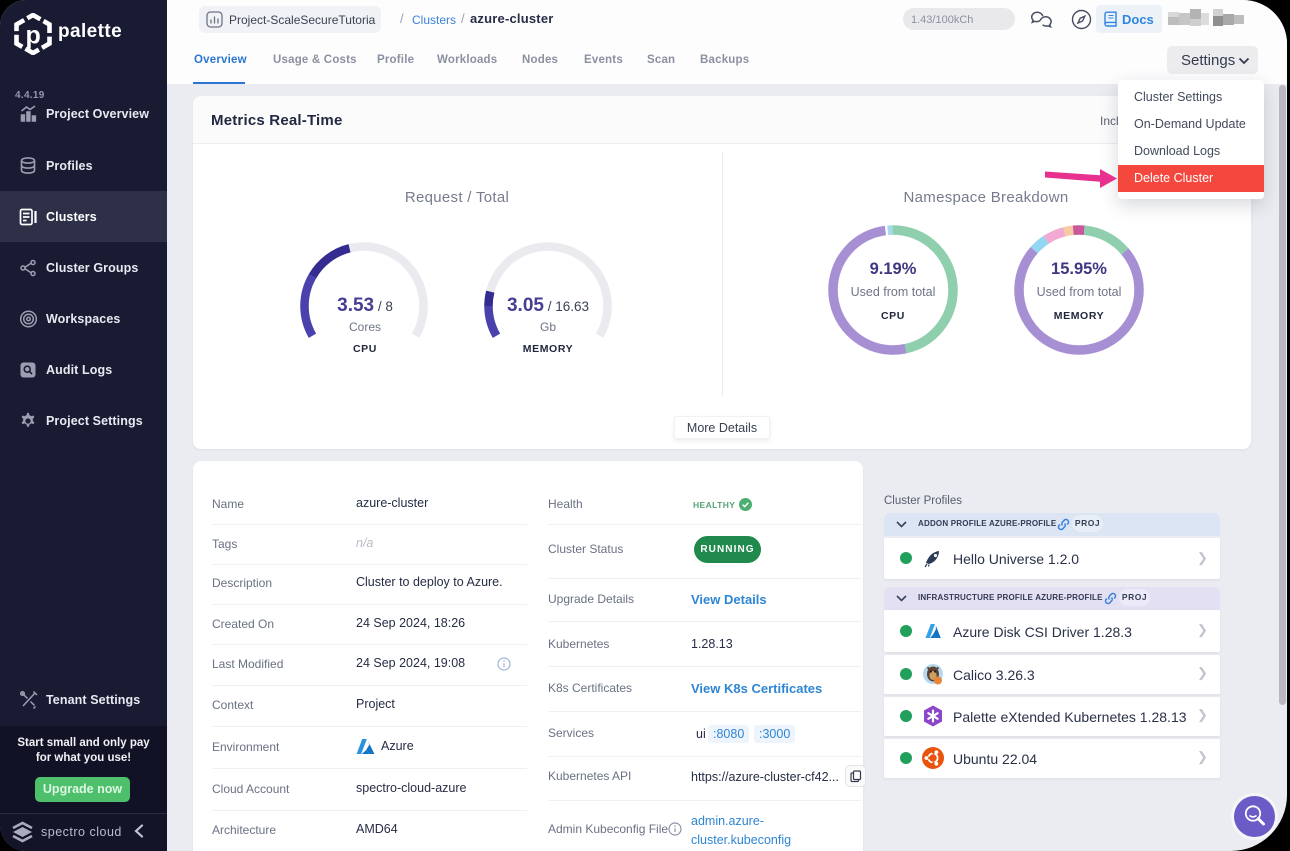  I want to click on svg-text: p, so click(33, 36).